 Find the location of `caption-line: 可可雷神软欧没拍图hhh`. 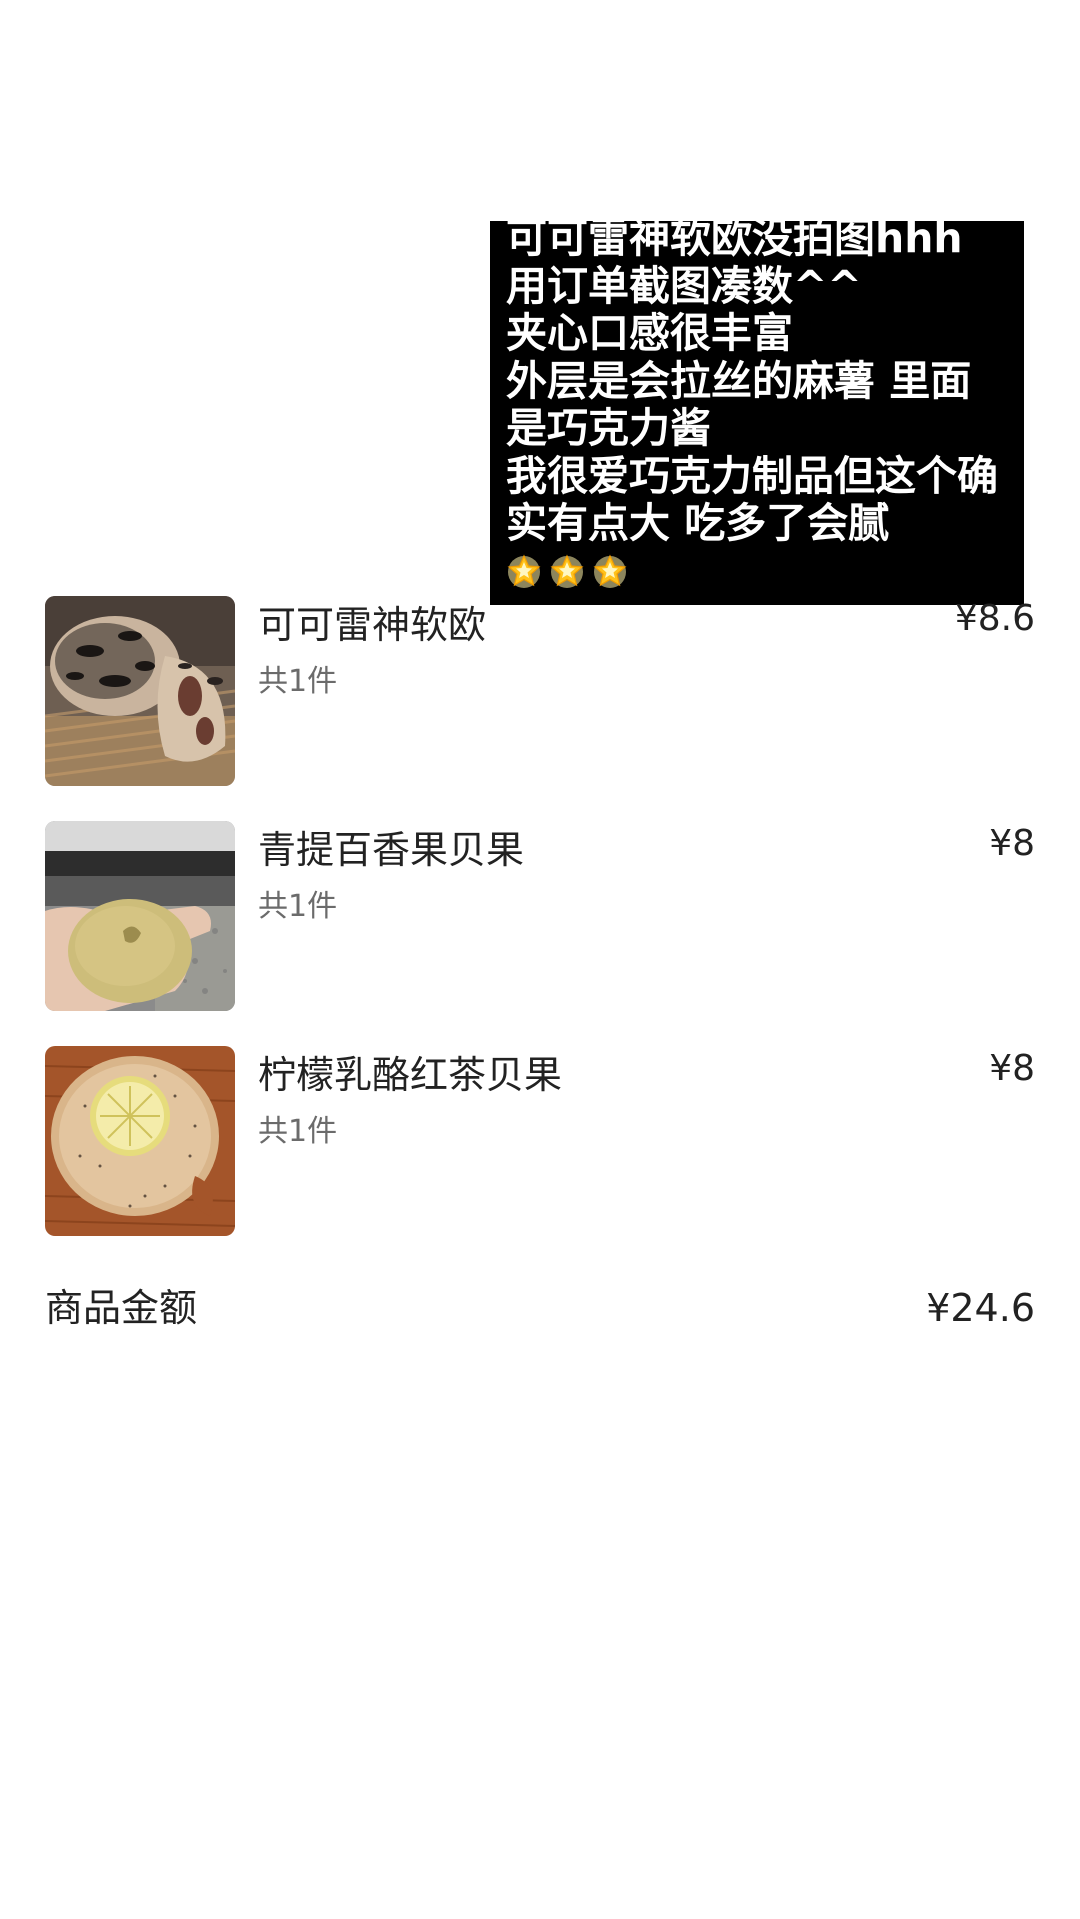

caption-line: 可可雷神软欧没拍图hhh is located at coordinates (734, 241).